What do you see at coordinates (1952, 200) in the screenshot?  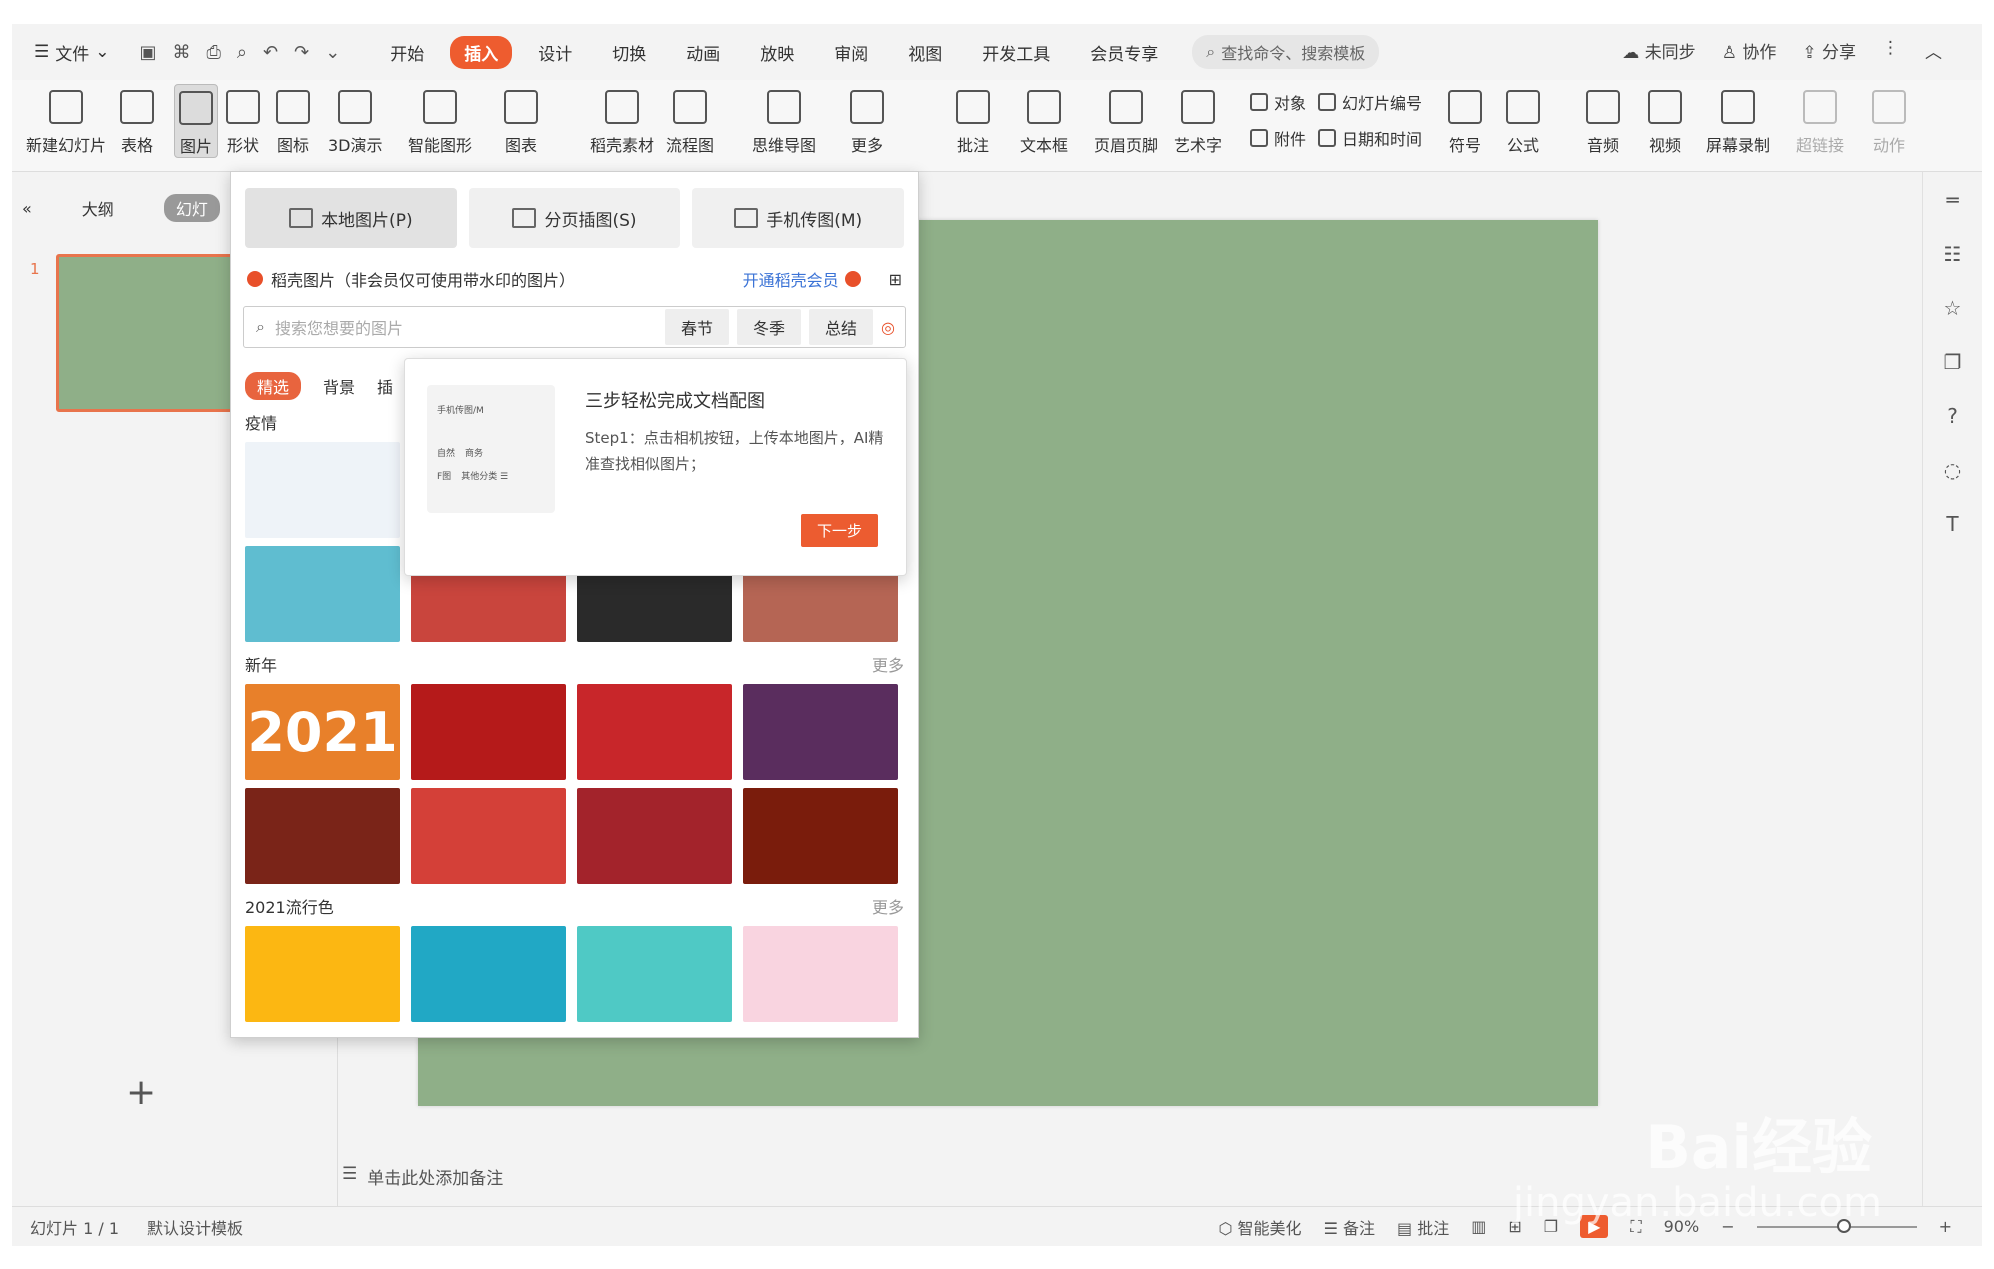 I see `collapse-icon: ═` at bounding box center [1952, 200].